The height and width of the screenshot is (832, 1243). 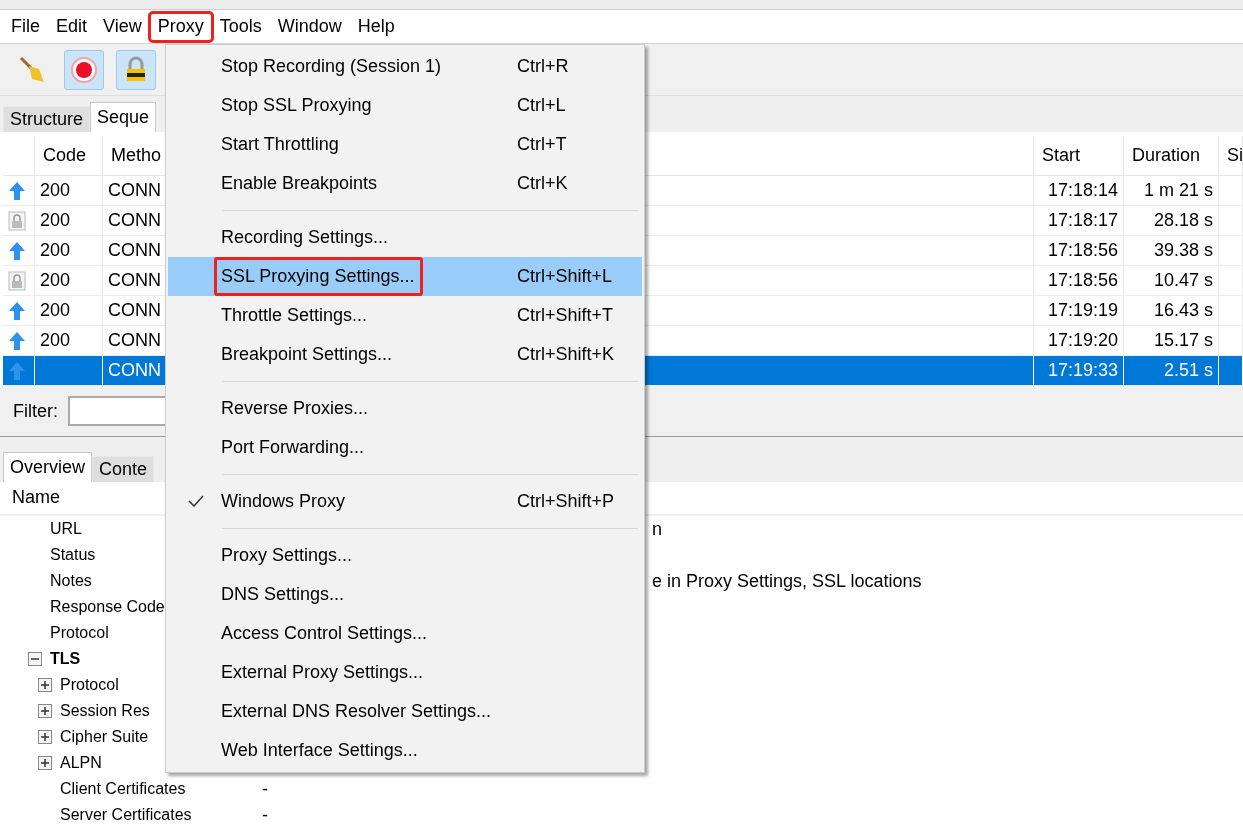 What do you see at coordinates (405, 105) in the screenshot?
I see `menu-item: Stop SSL Proxying Ctrl+L` at bounding box center [405, 105].